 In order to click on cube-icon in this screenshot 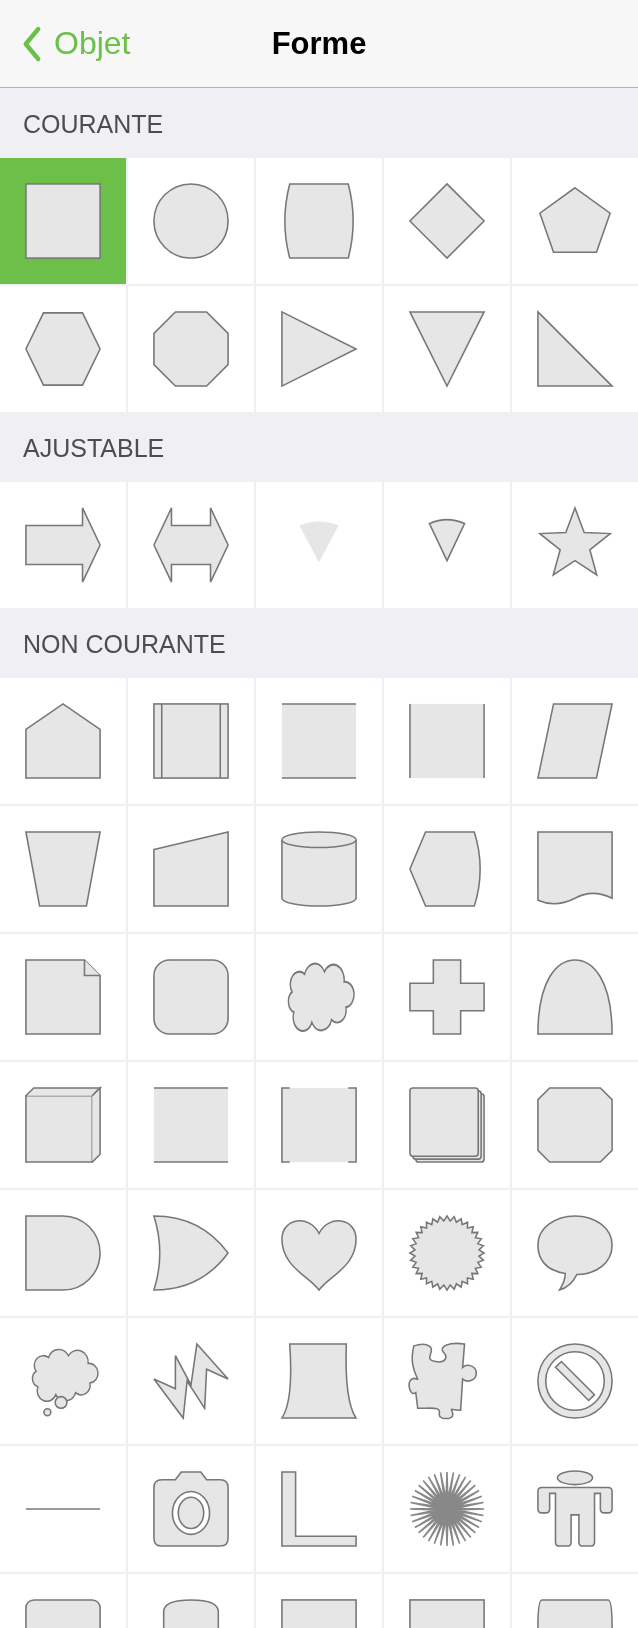, I will do `click(63, 1125)`.